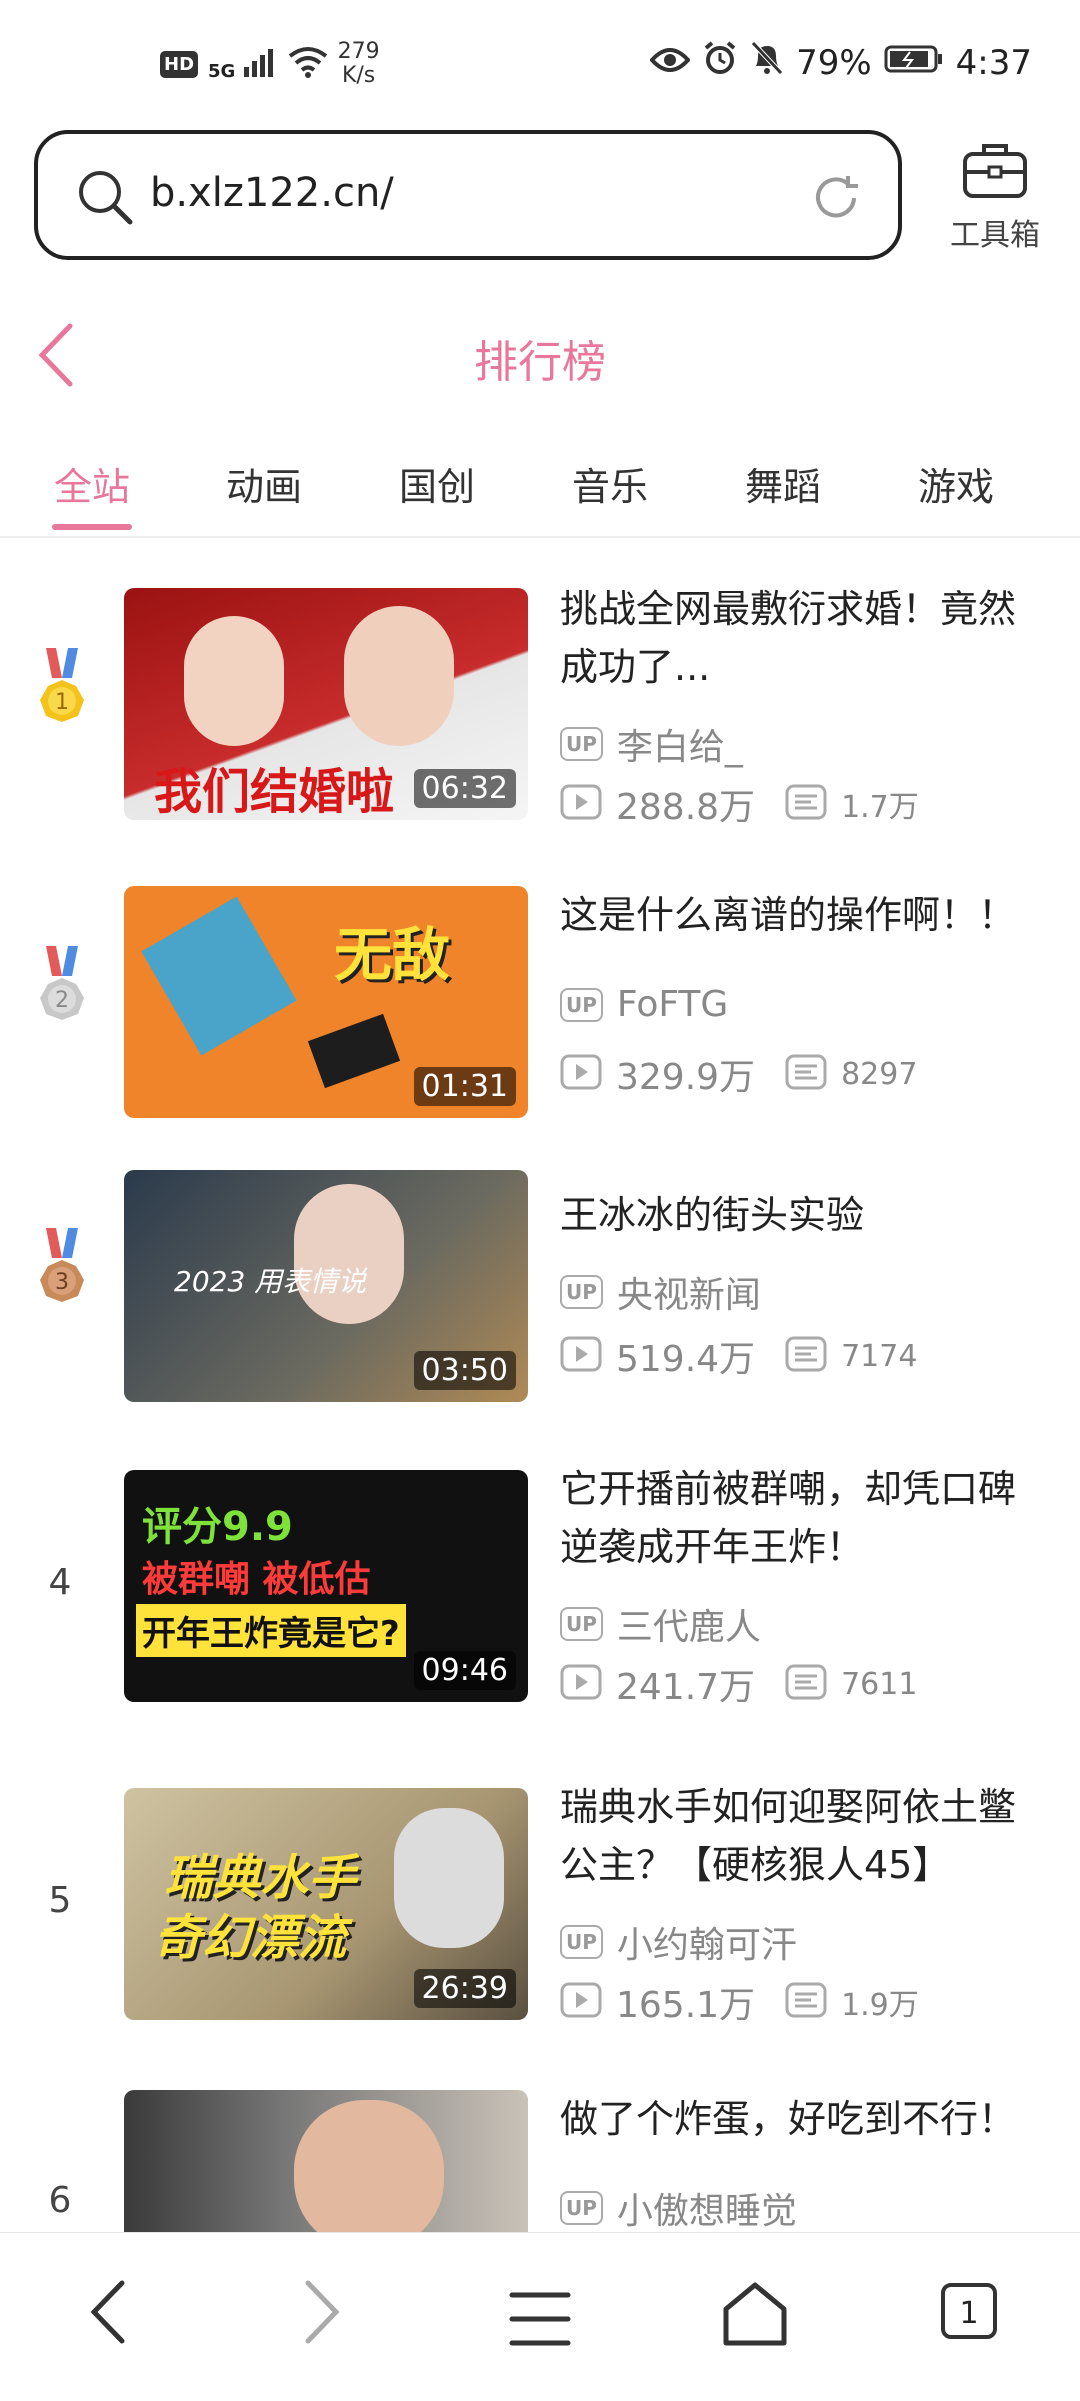 The image size is (1080, 2401). I want to click on video-title: 王冰冰的街头实验, so click(805, 1215).